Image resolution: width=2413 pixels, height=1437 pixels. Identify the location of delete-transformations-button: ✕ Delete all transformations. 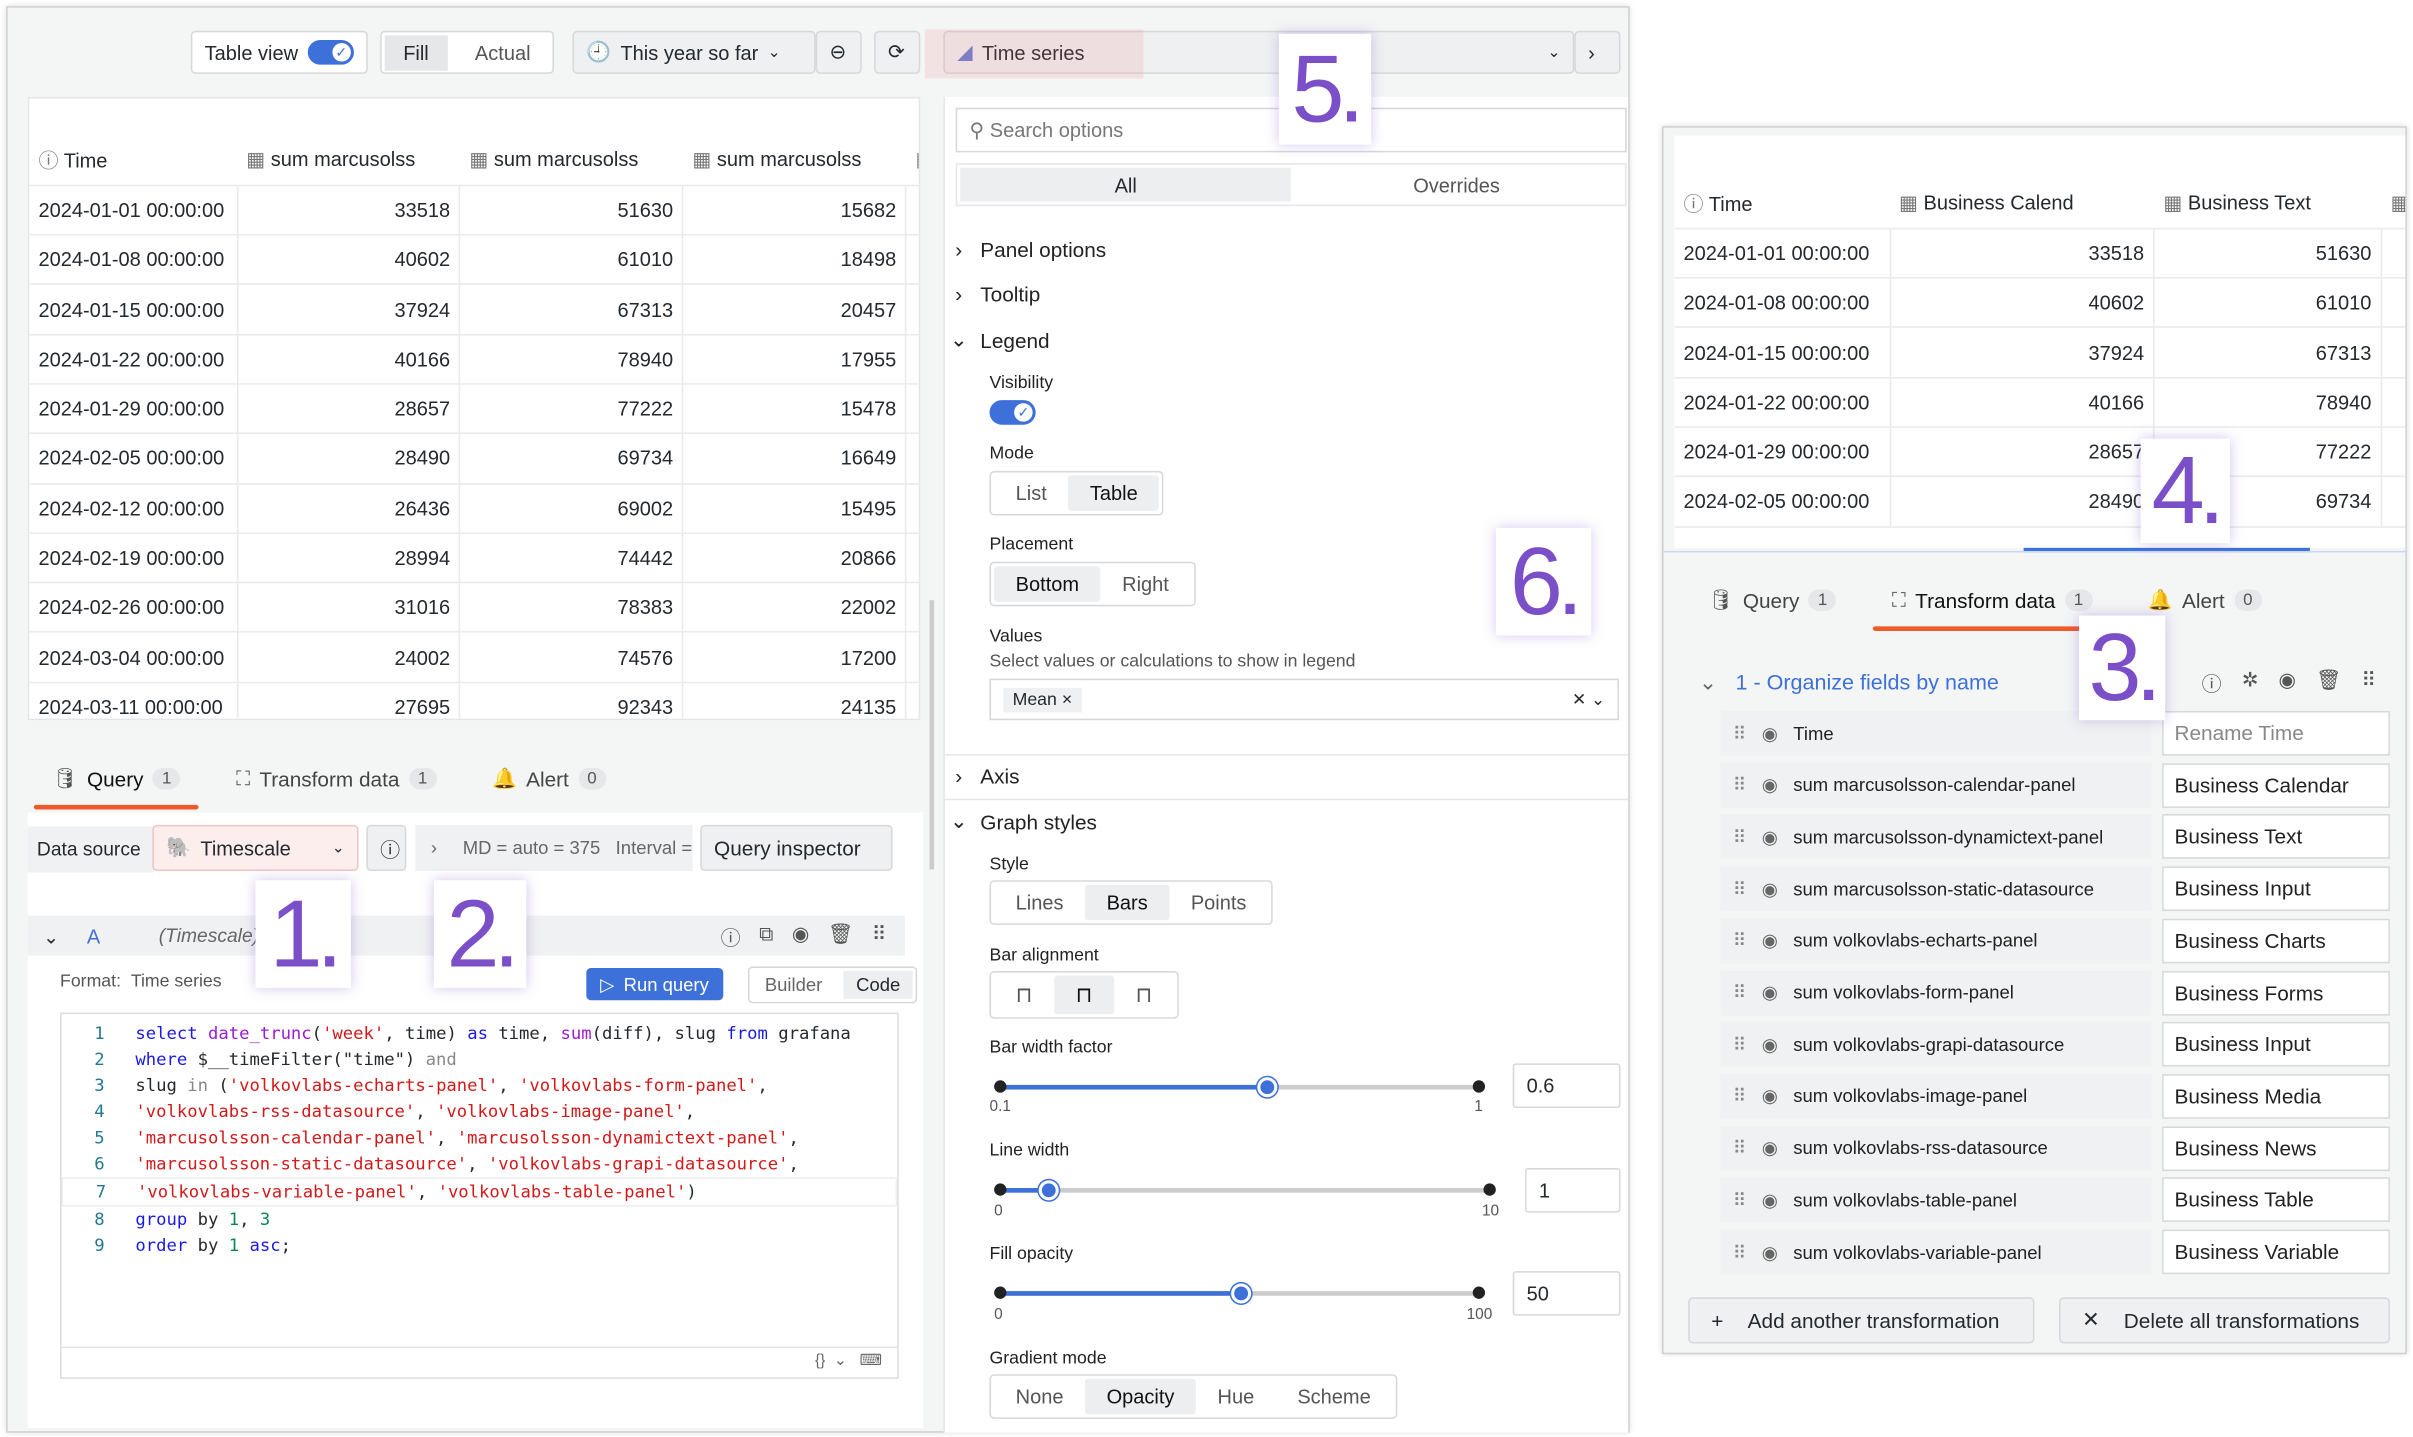
(2224, 1320).